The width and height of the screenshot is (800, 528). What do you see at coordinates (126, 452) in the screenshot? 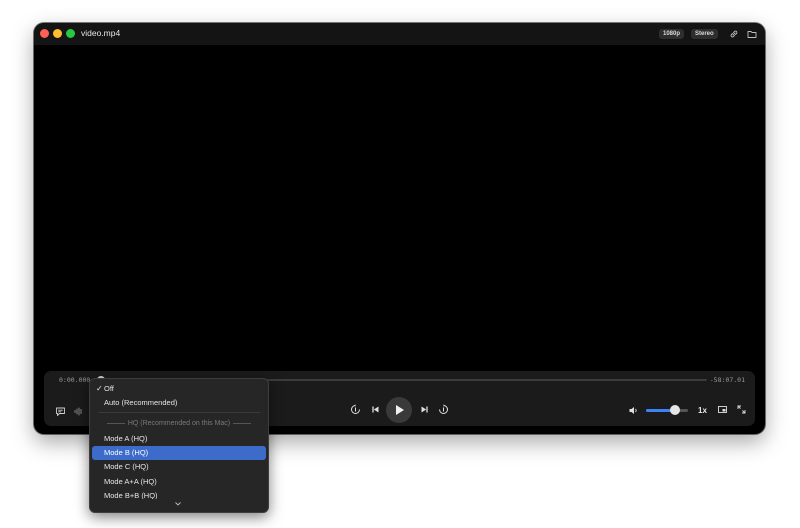
I see `menu-item-label: Mode B (HQ)` at bounding box center [126, 452].